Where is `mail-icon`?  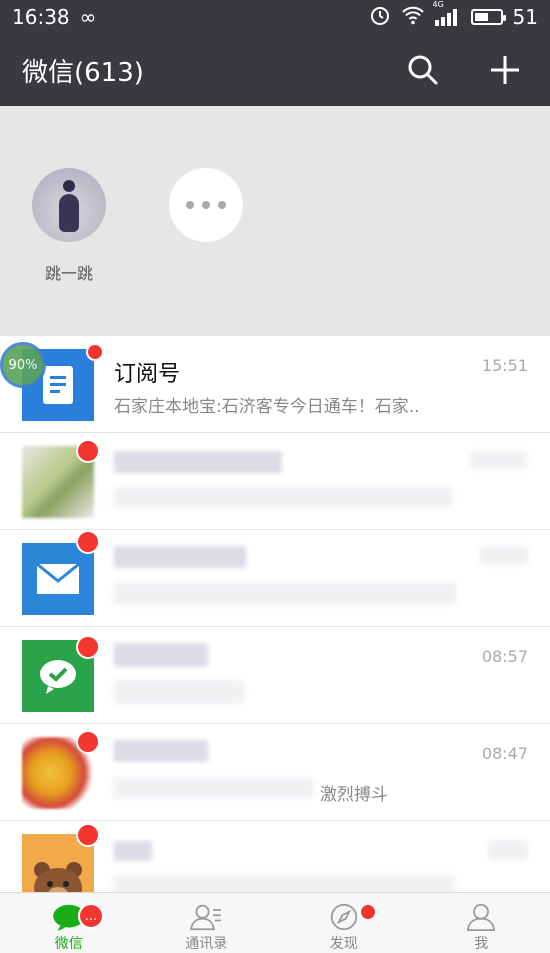 mail-icon is located at coordinates (58, 579).